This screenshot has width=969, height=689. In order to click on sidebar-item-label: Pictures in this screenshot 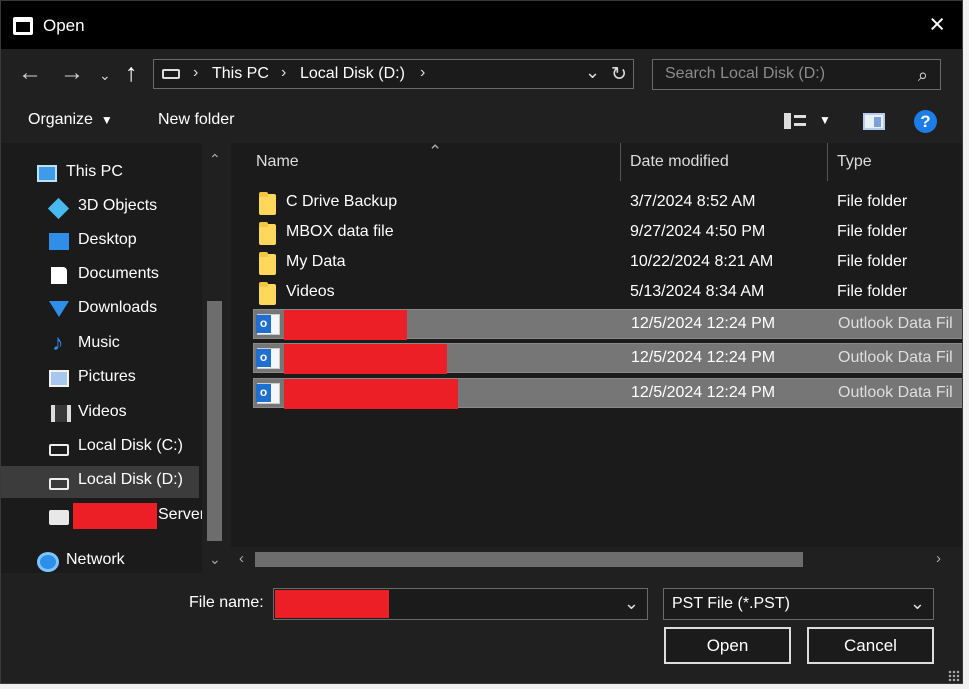, I will do `click(107, 376)`.